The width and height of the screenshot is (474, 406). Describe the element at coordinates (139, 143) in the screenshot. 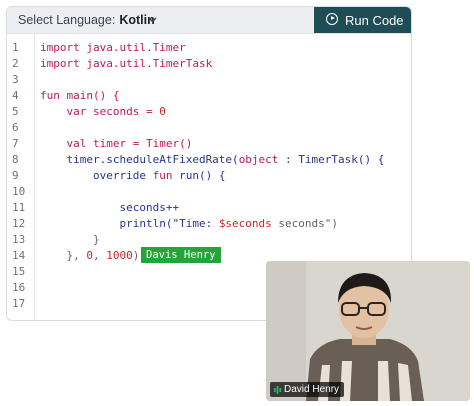

I see `code-token: timer = Timer()` at that location.